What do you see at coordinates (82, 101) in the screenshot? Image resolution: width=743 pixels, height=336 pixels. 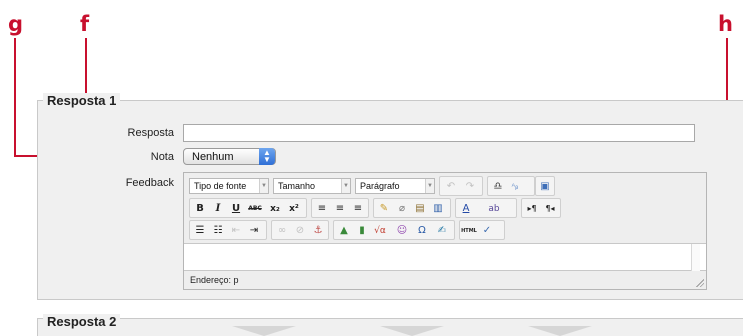 I see `answer-1-legend: Resposta 1` at bounding box center [82, 101].